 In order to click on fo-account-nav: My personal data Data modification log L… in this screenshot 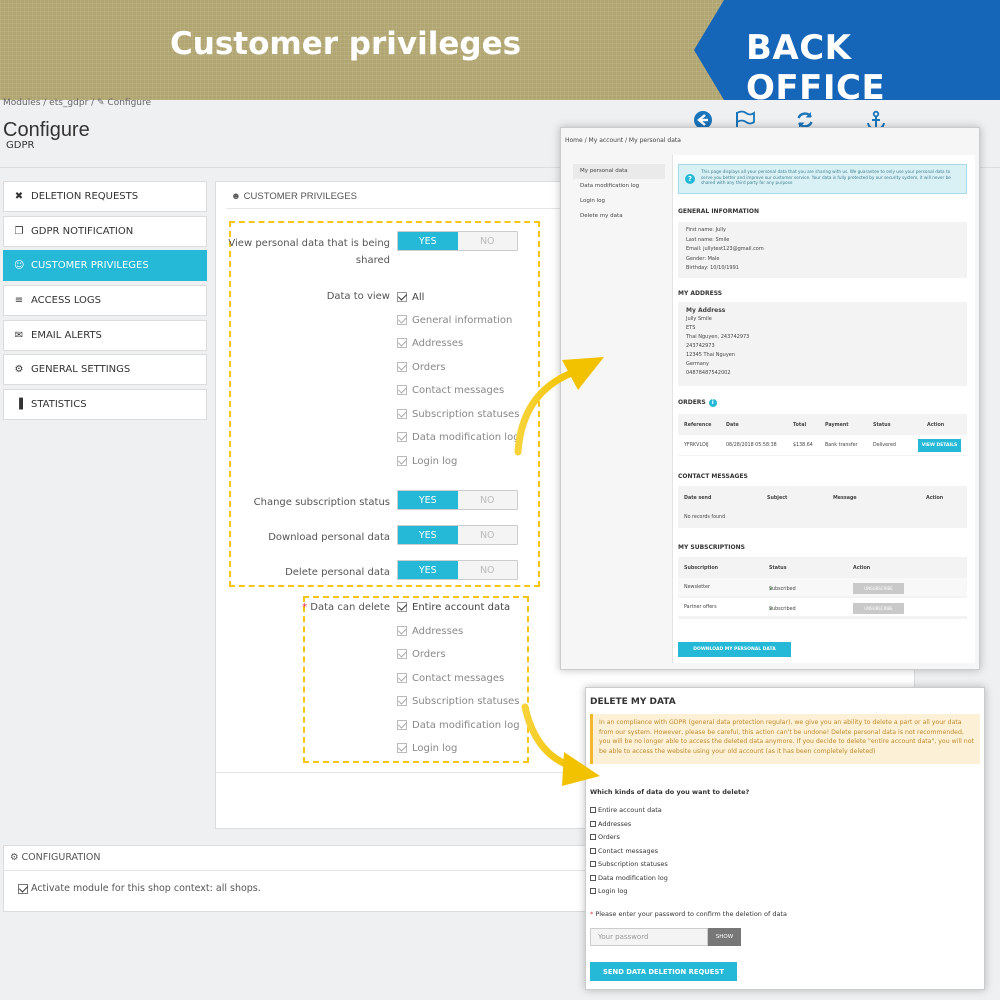, I will do `click(619, 194)`.